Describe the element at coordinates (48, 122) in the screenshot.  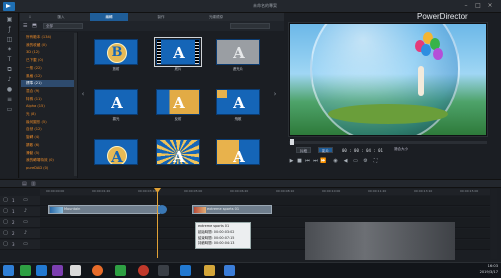
I see `category-item: 幾何圖形 (5)` at that location.